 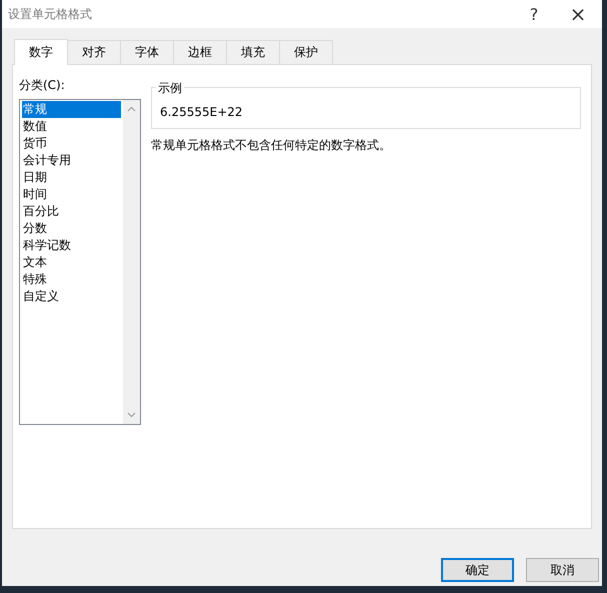 I want to click on list-item: 自定义, so click(x=71, y=296).